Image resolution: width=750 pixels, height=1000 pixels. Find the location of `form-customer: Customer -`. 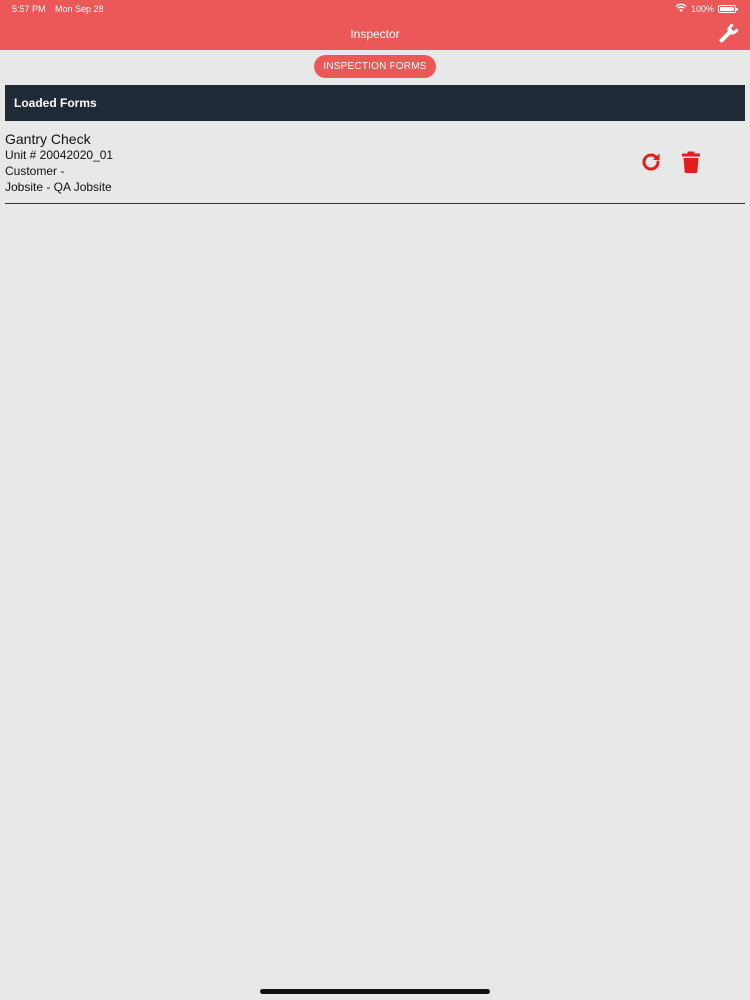

form-customer: Customer - is located at coordinates (35, 171).